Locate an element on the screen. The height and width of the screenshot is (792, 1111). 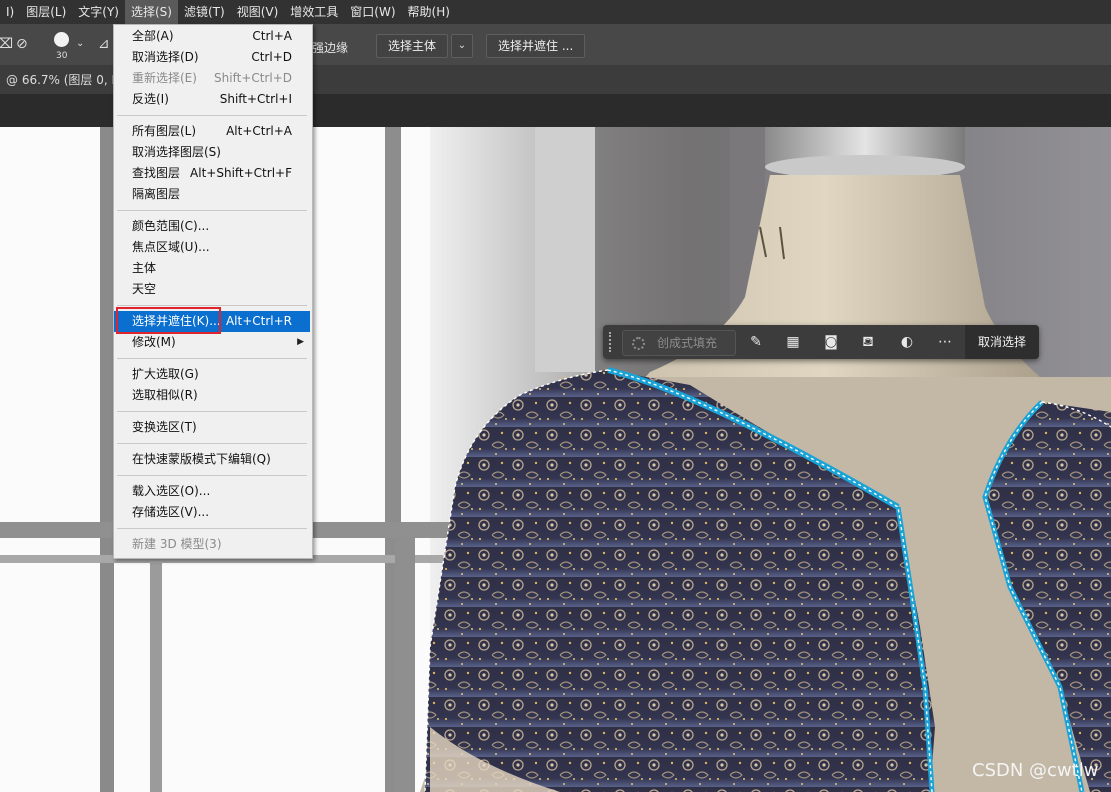
menu-item-label: 反选(I) is located at coordinates (150, 99).